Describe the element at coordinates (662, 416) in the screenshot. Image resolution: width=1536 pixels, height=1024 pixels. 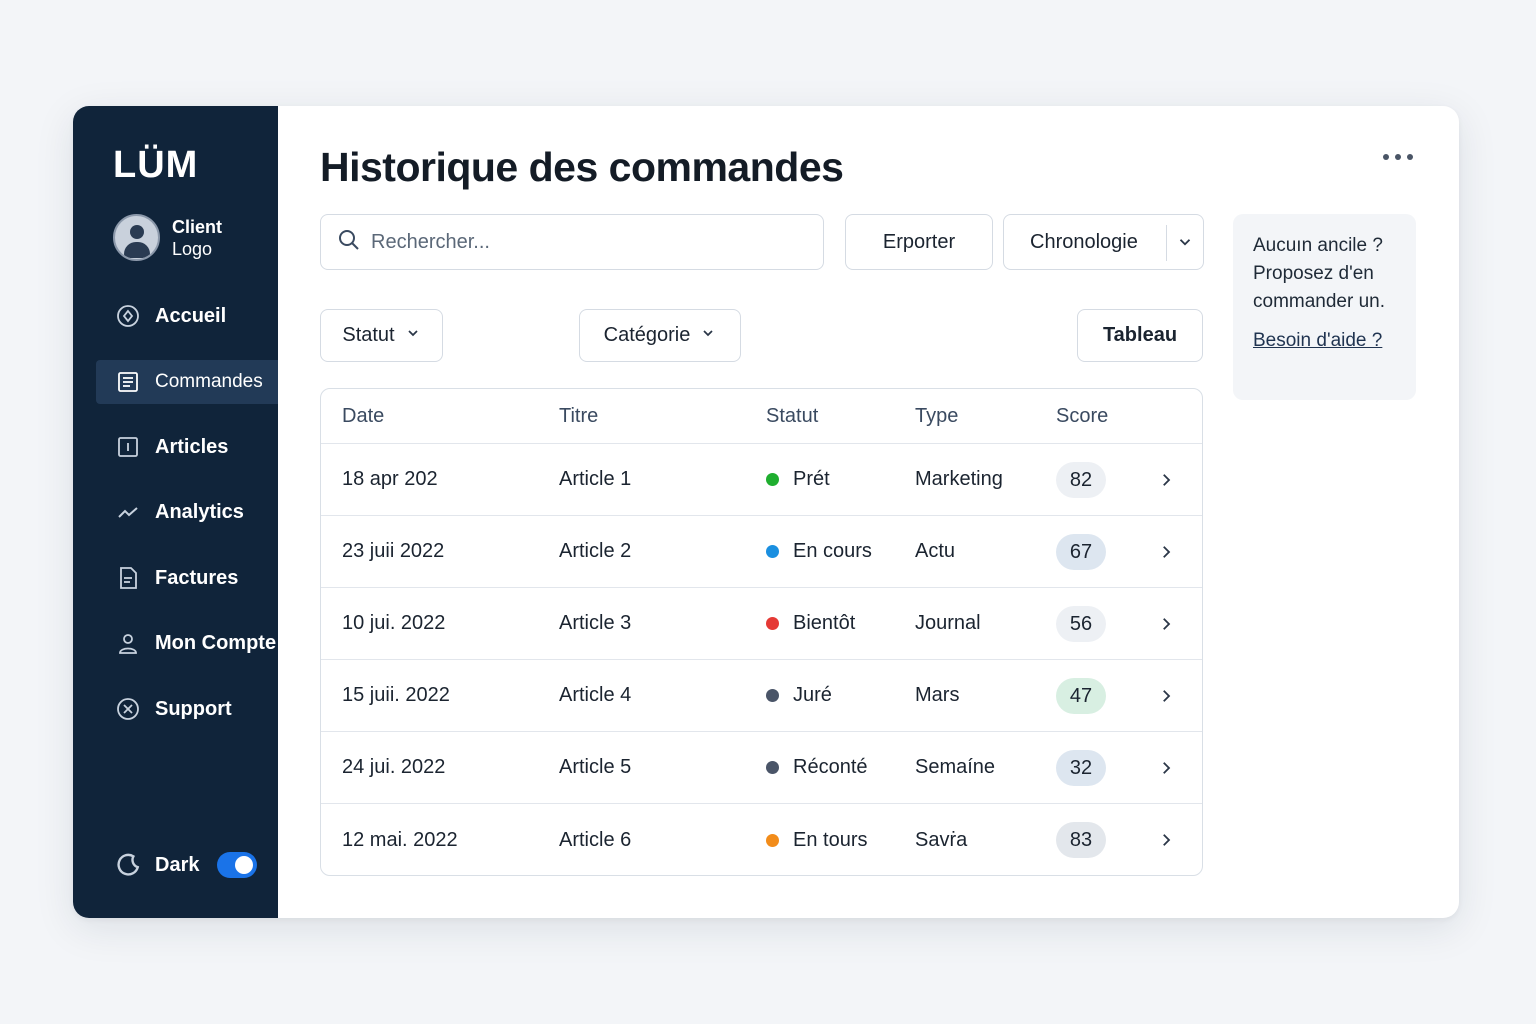
I see `column-header-title: Titre` at that location.